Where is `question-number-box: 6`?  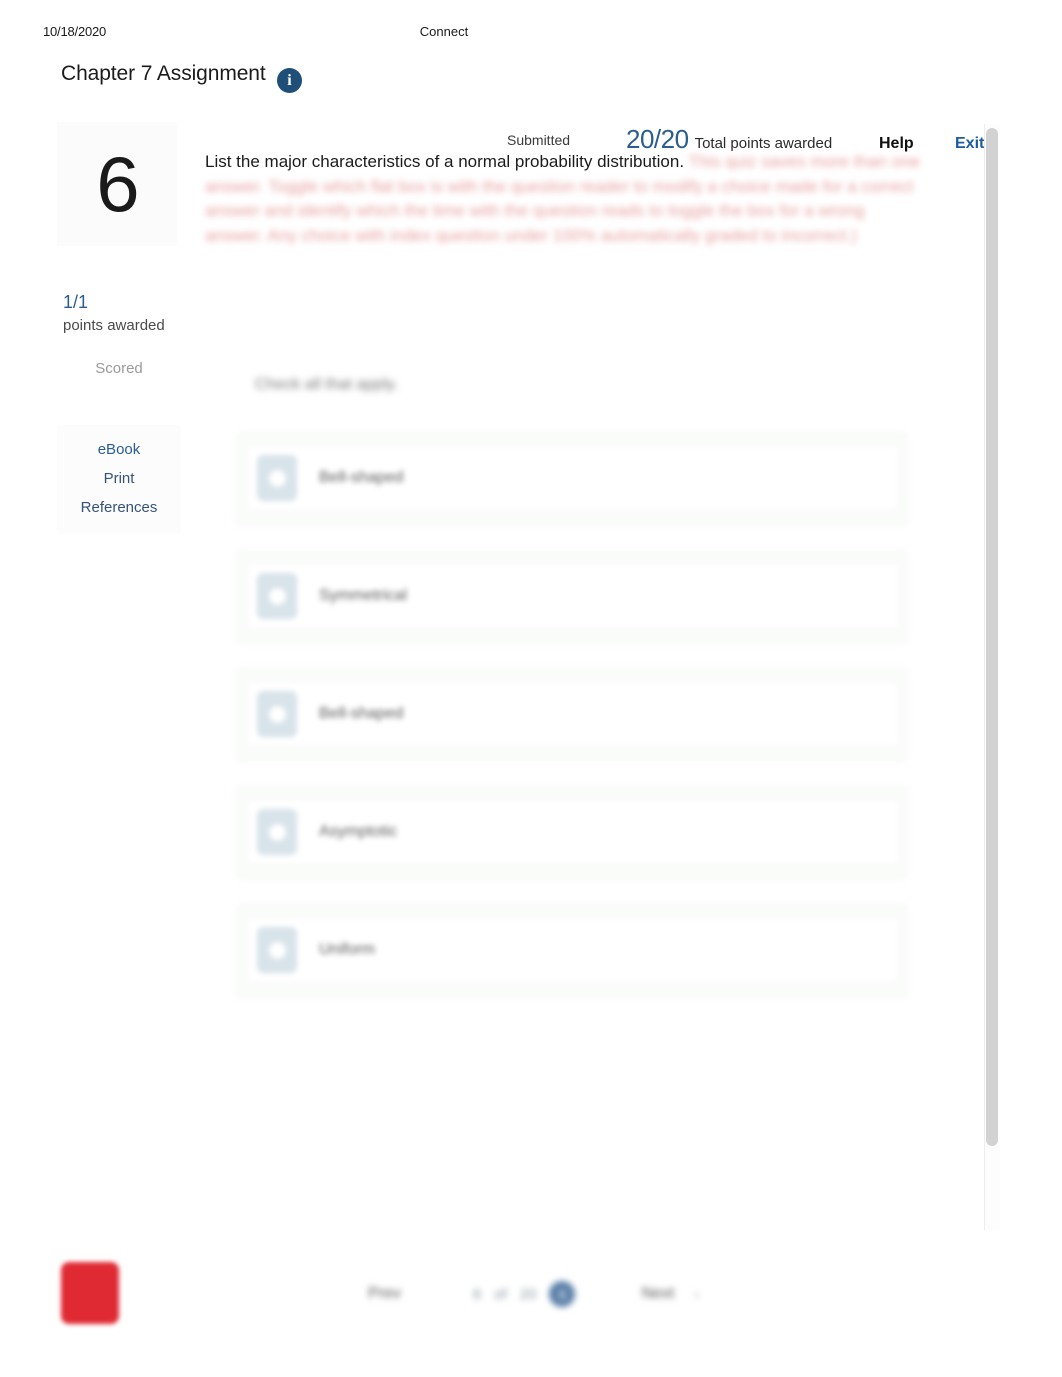
question-number-box: 6 is located at coordinates (117, 184).